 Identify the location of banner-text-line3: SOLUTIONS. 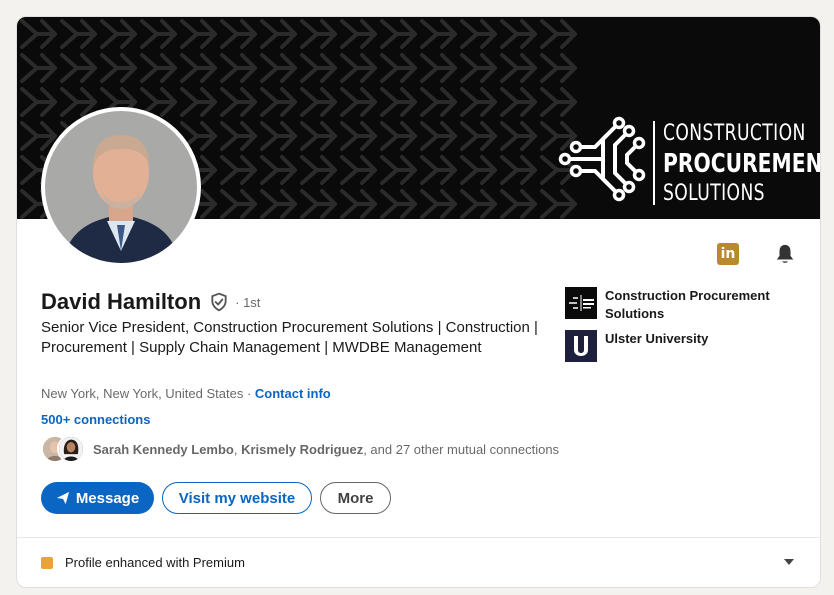
(714, 193).